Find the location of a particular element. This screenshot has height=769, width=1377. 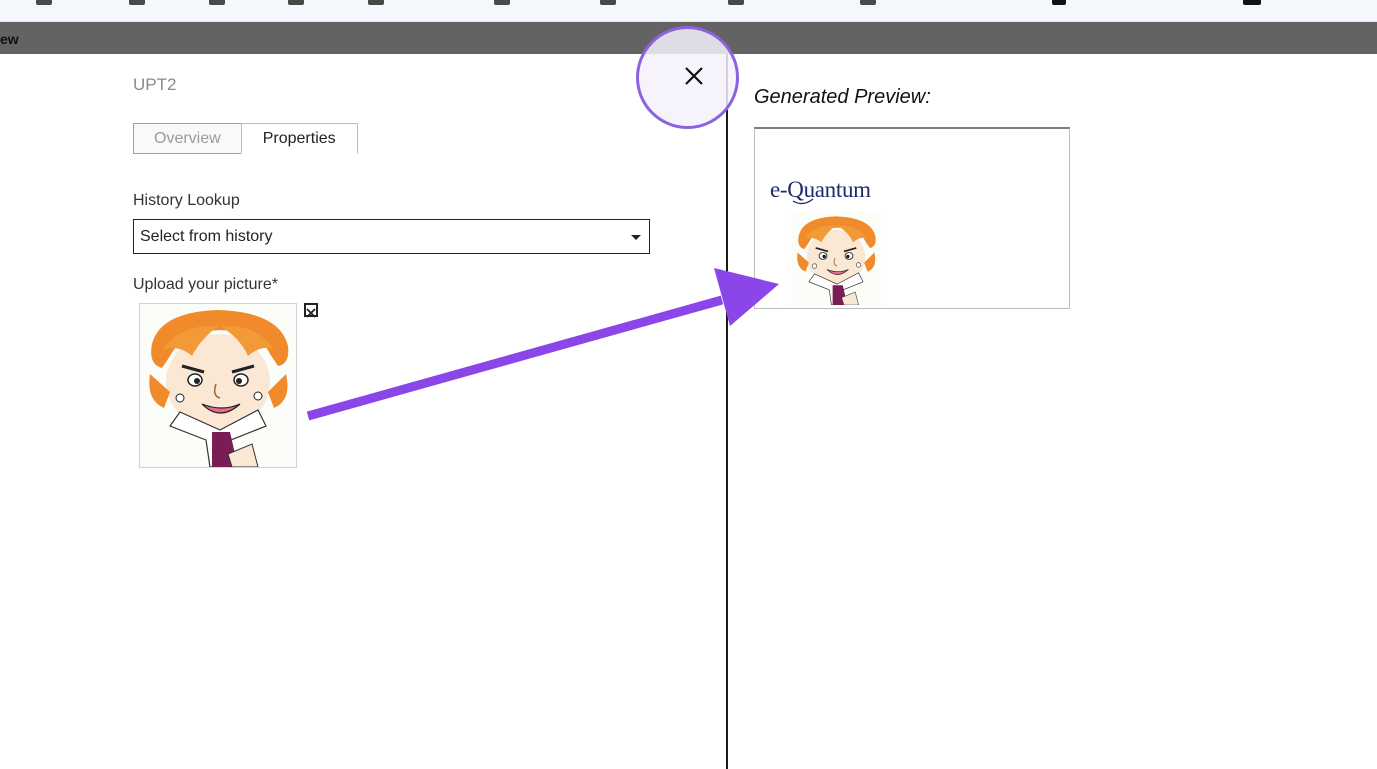

uploaded-picture-thumbnail is located at coordinates (218, 385).